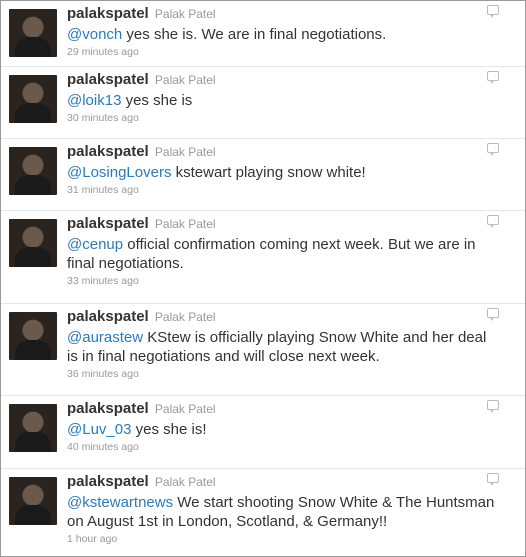 This screenshot has width=526, height=557. I want to click on mention-link: @cenup, so click(95, 244).